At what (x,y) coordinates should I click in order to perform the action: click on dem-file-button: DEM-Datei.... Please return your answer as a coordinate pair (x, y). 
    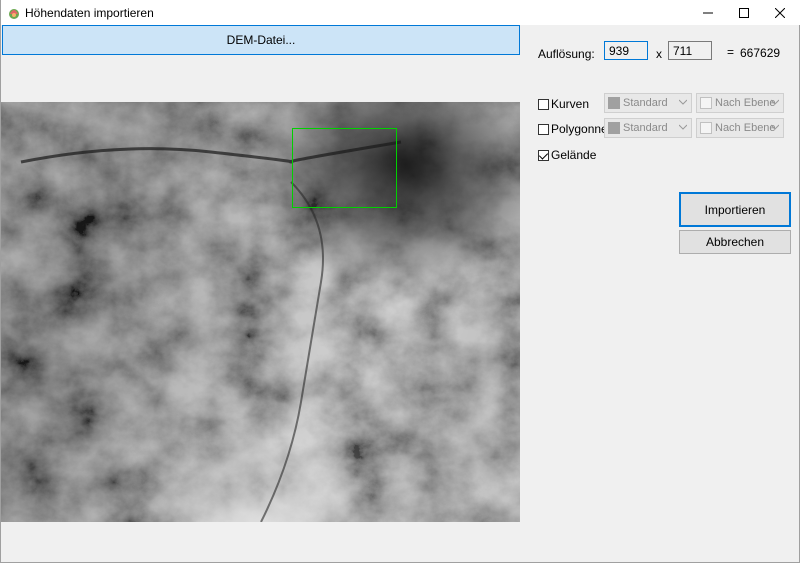
    Looking at the image, I should click on (261, 40).